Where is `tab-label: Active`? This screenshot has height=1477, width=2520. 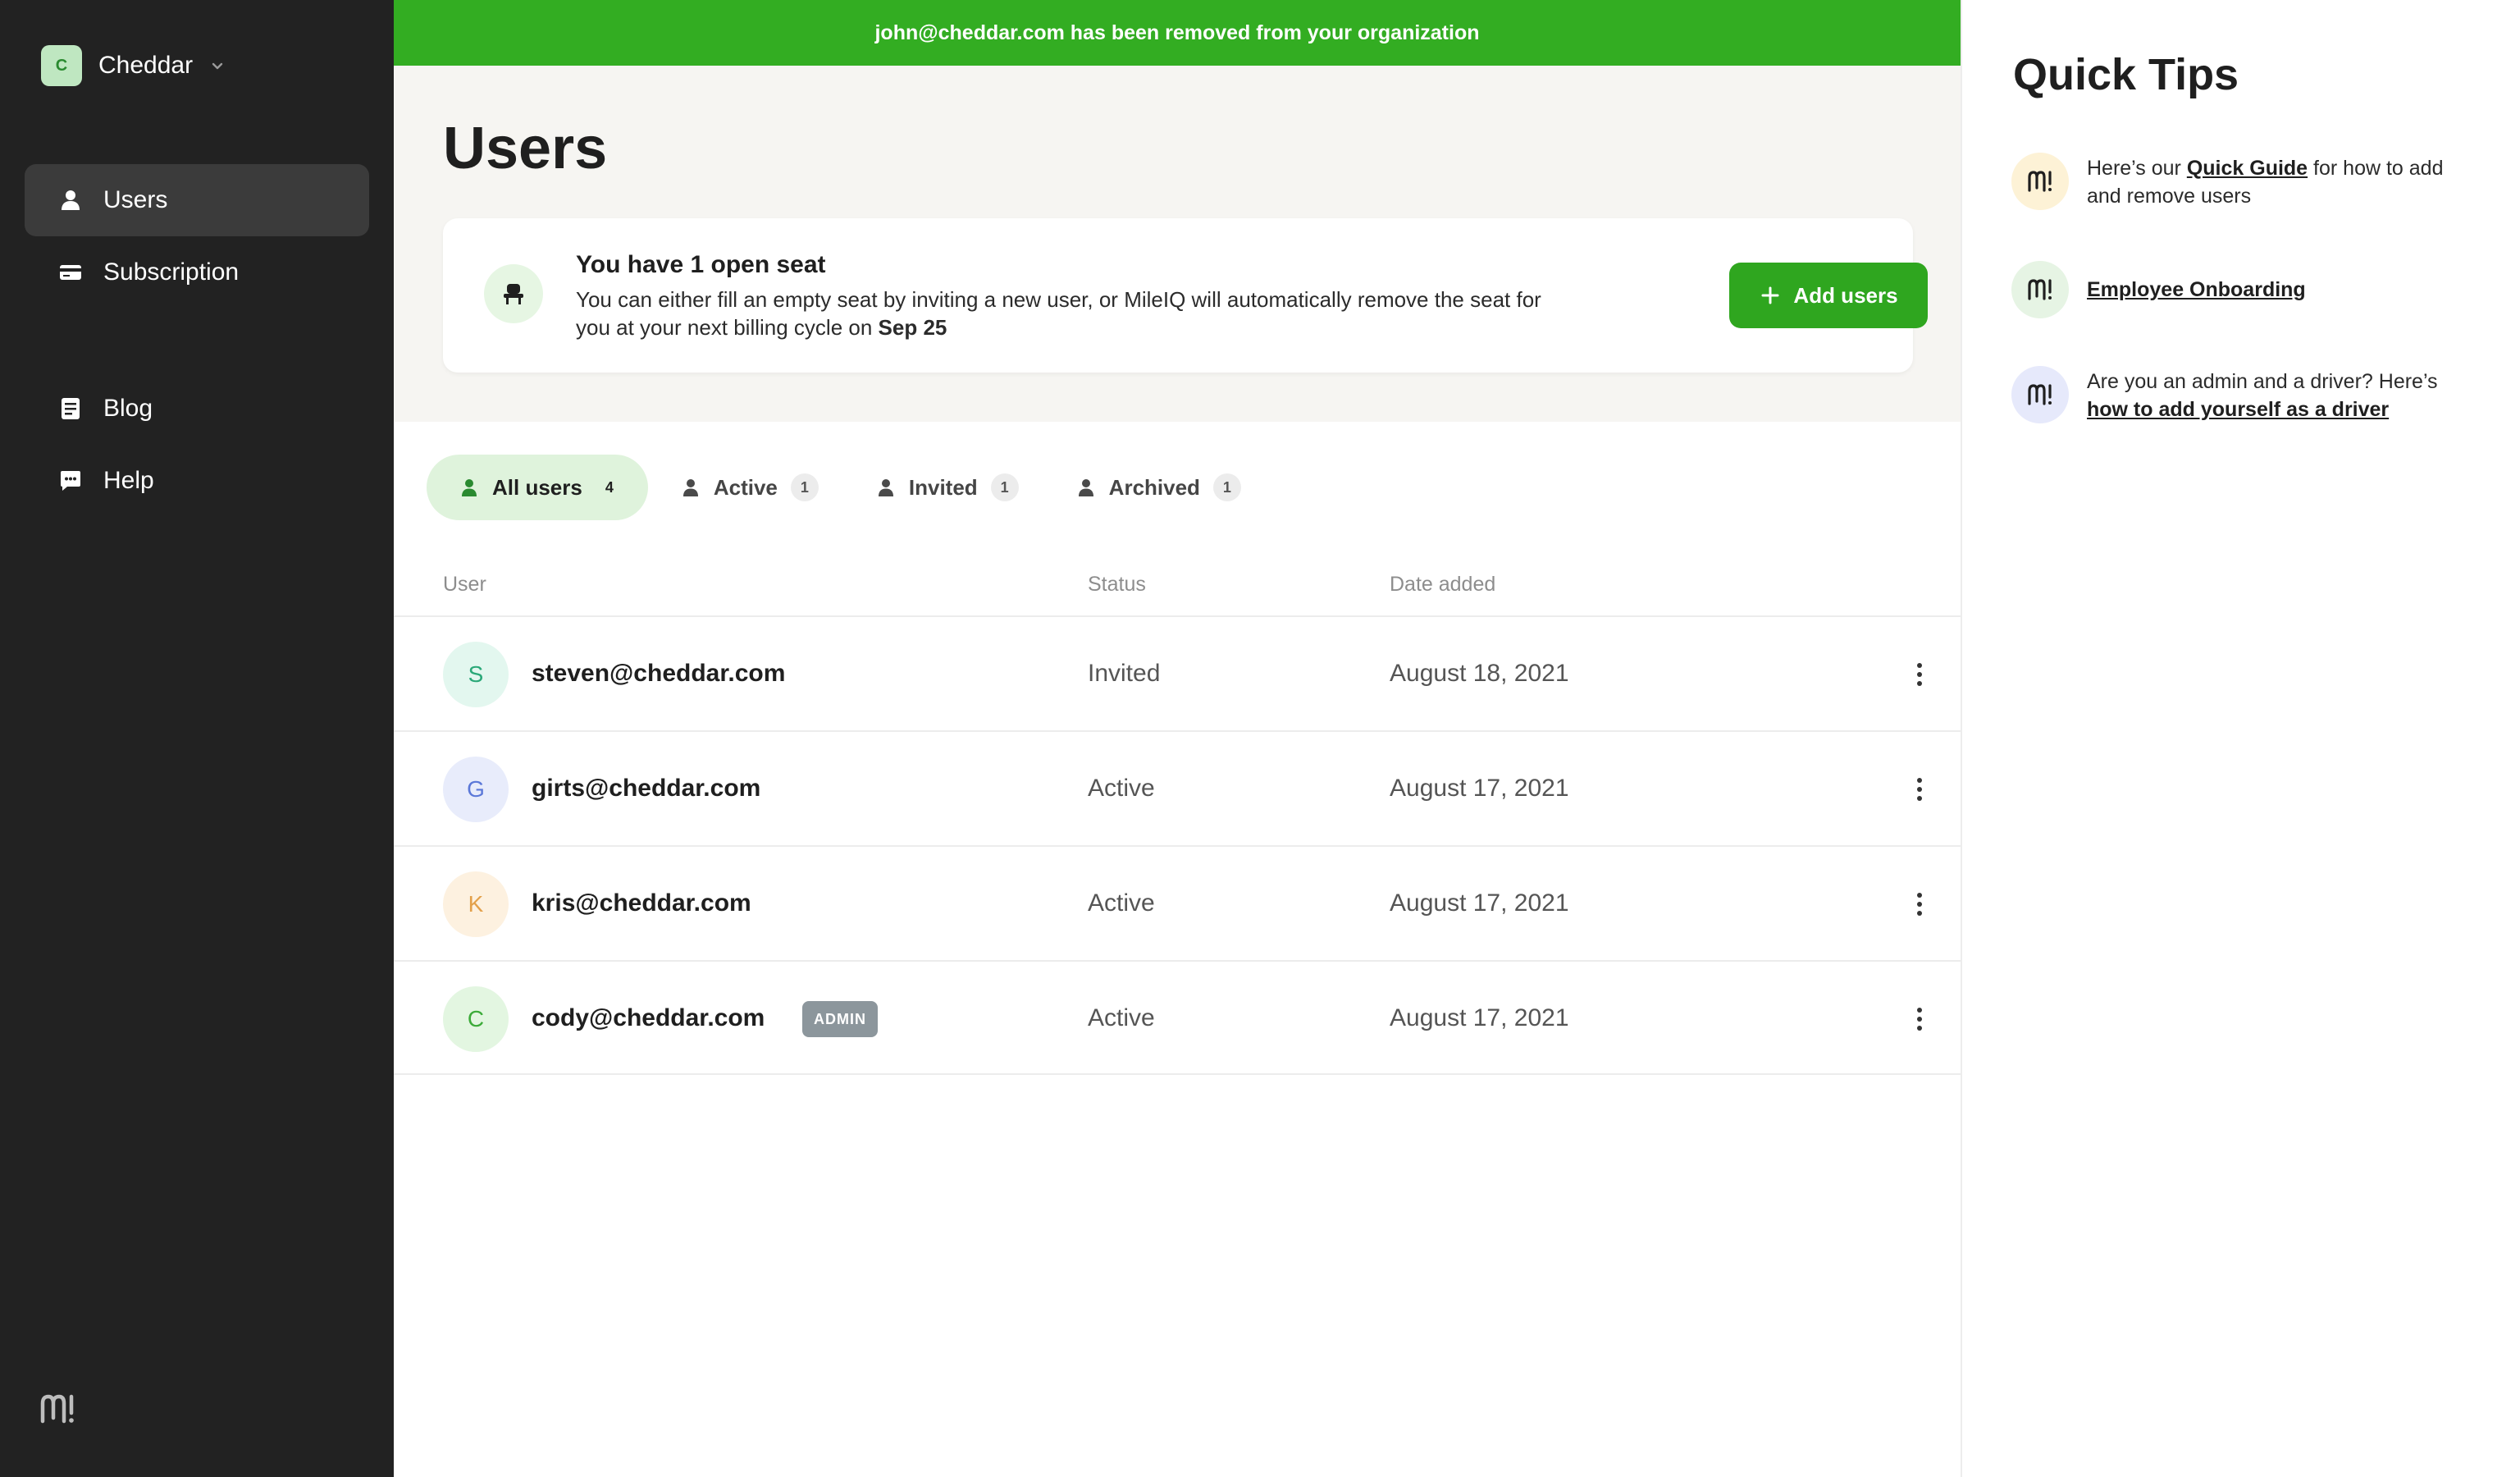 tab-label: Active is located at coordinates (745, 487).